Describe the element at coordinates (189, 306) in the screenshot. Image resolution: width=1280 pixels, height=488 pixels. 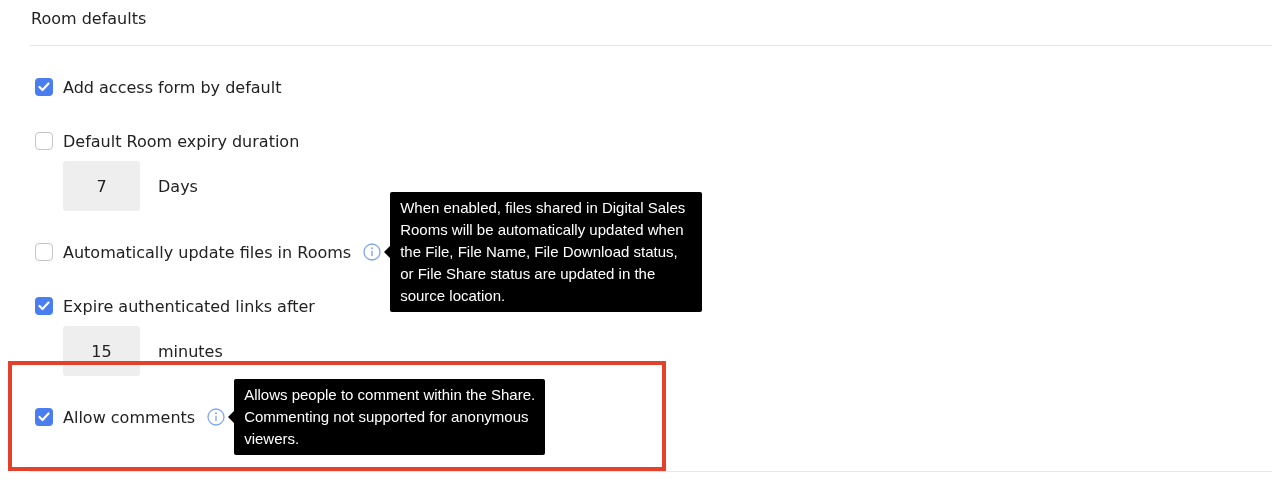
I see `checkbox-label: Expire authenticated links after` at that location.